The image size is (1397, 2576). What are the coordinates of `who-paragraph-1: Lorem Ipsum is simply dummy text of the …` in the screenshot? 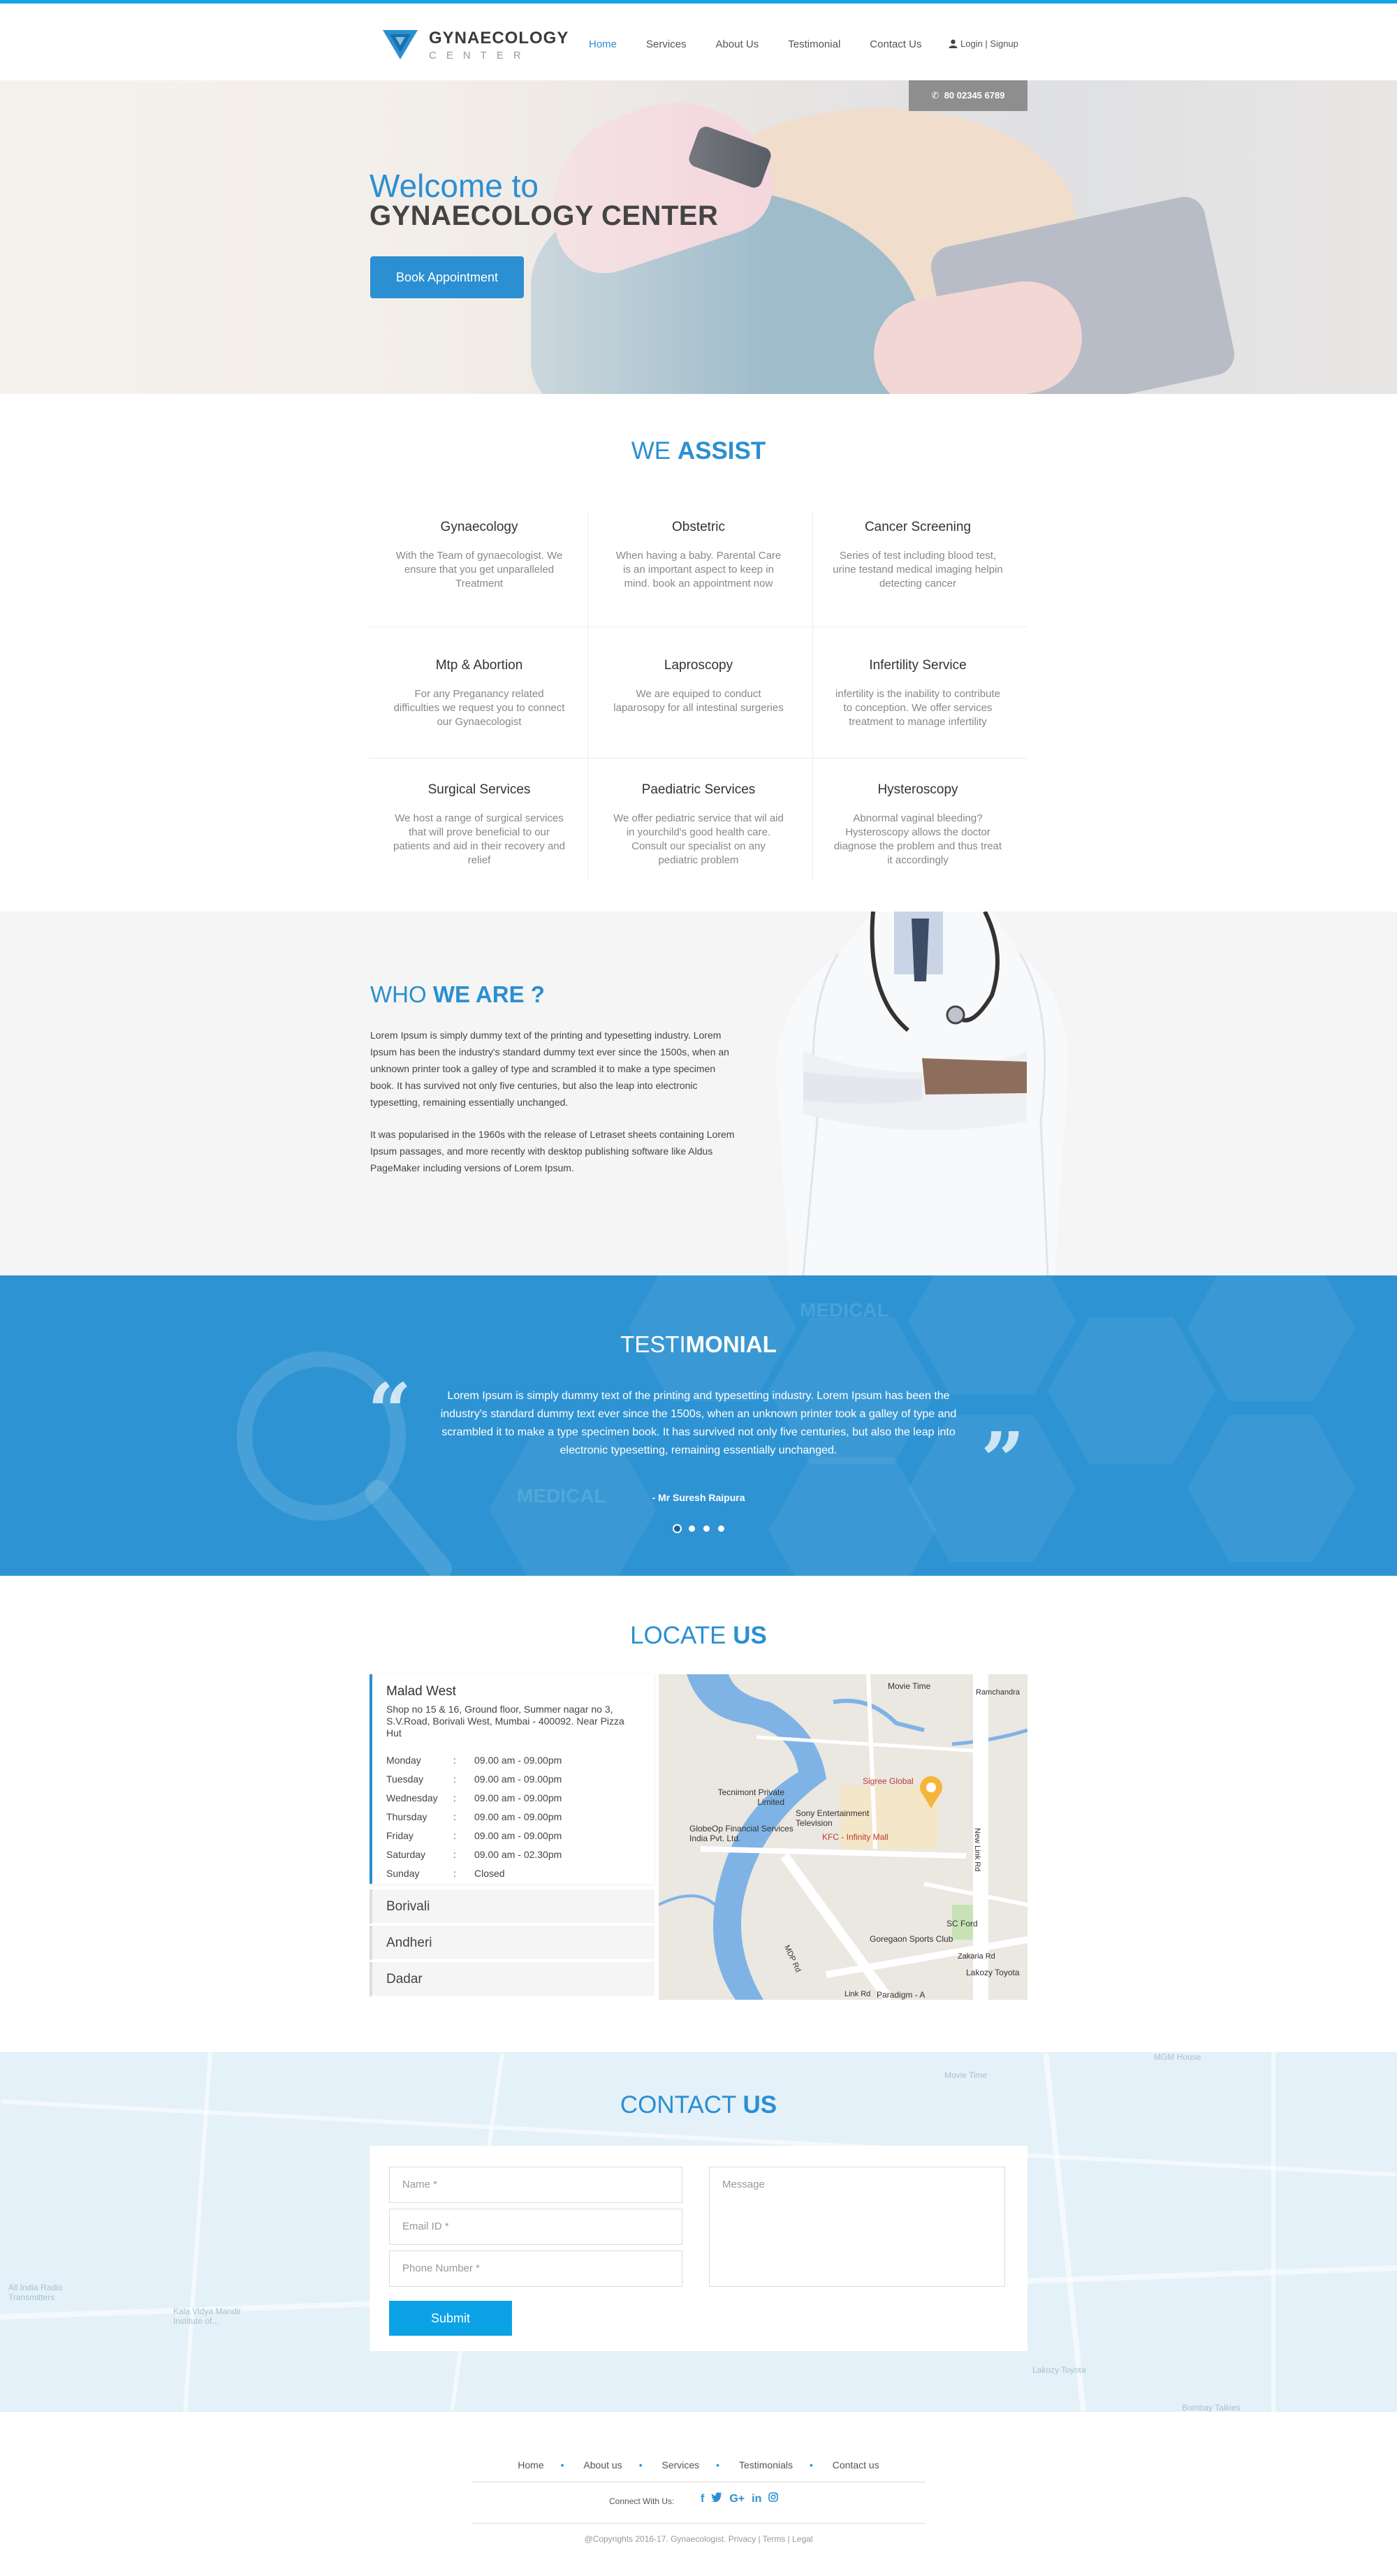 It's located at (549, 1069).